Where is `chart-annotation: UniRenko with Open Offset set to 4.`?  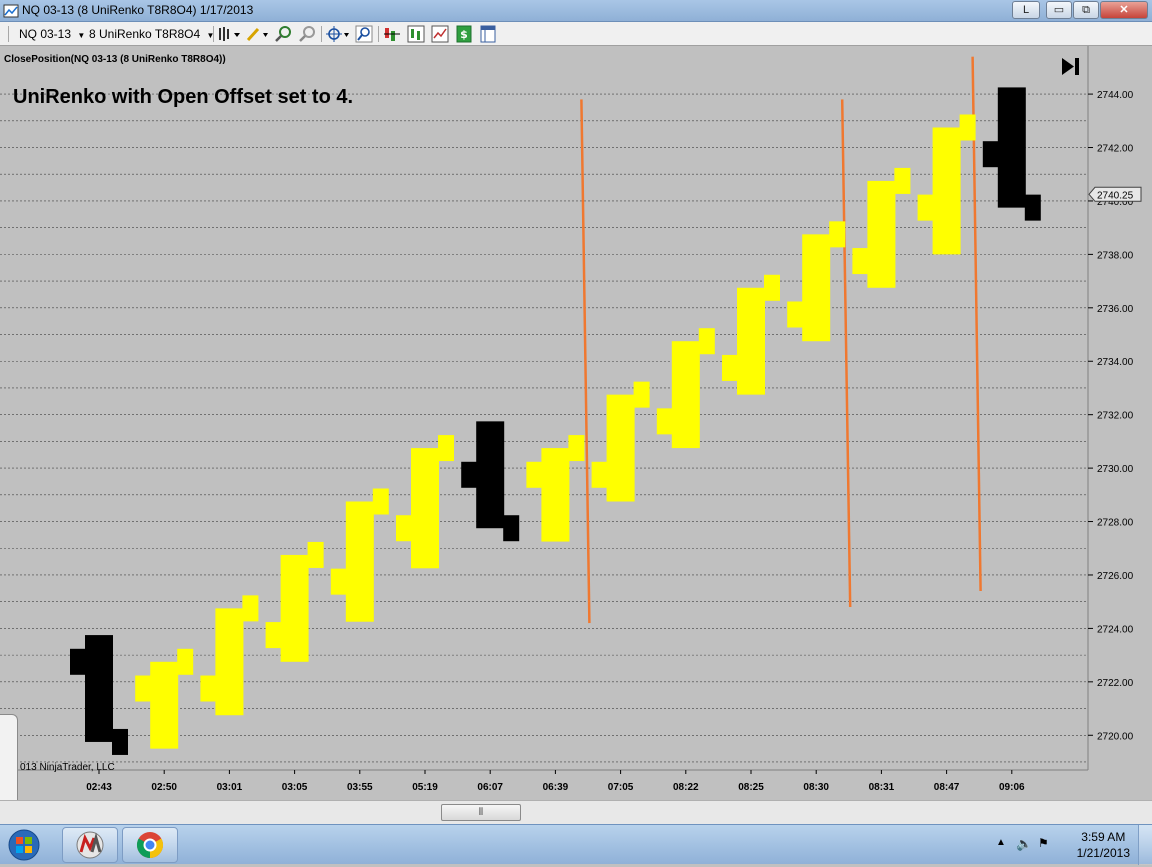 chart-annotation: UniRenko with Open Offset set to 4. is located at coordinates (183, 97).